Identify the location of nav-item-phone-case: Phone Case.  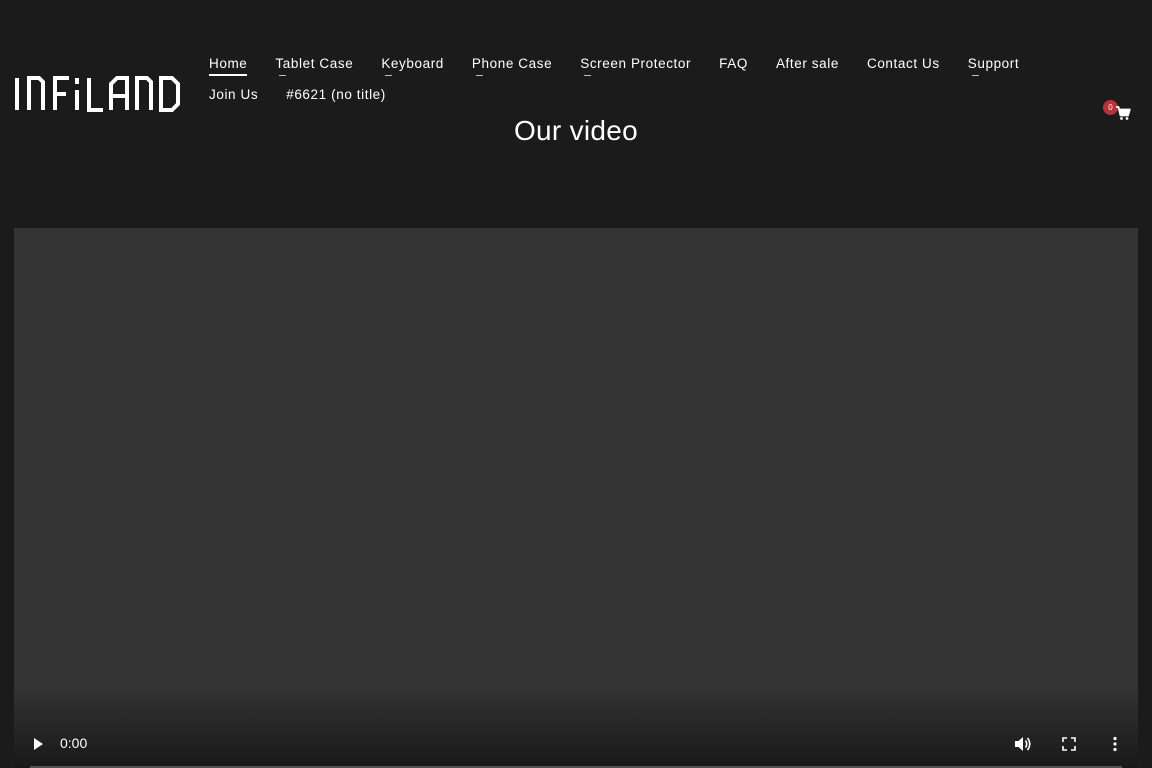
(512, 64).